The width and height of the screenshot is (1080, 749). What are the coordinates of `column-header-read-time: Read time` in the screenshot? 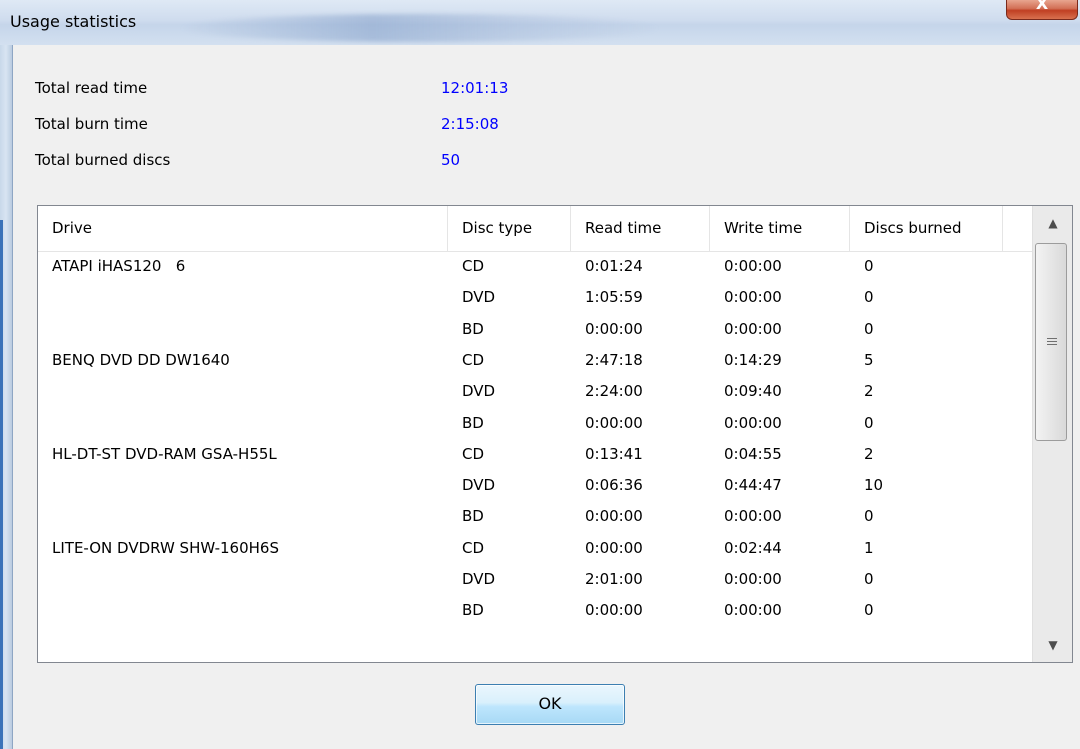 It's located at (640, 228).